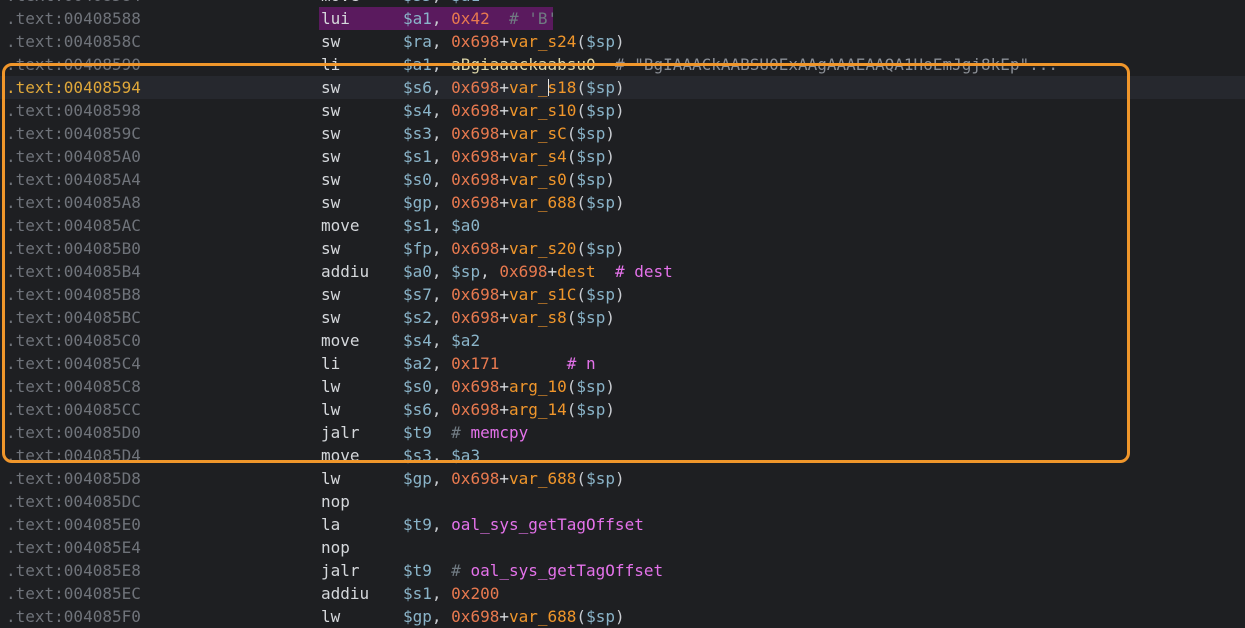 The height and width of the screenshot is (628, 1245). What do you see at coordinates (73, 340) in the screenshot?
I see `row-address: .text:004085C0` at bounding box center [73, 340].